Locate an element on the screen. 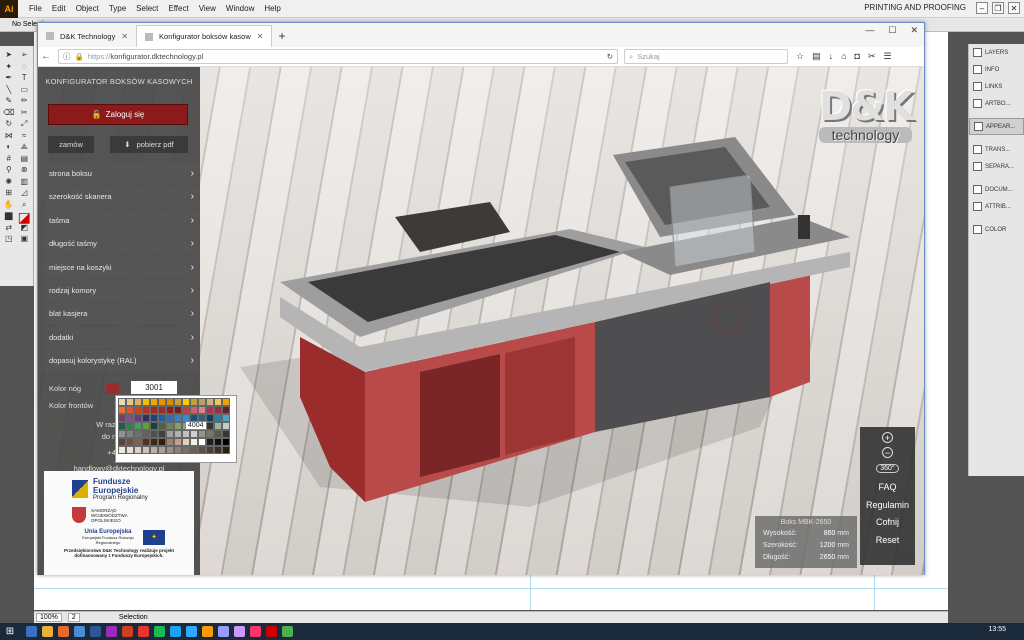  menu-item-tasma: taśma › is located at coordinates (122, 220).